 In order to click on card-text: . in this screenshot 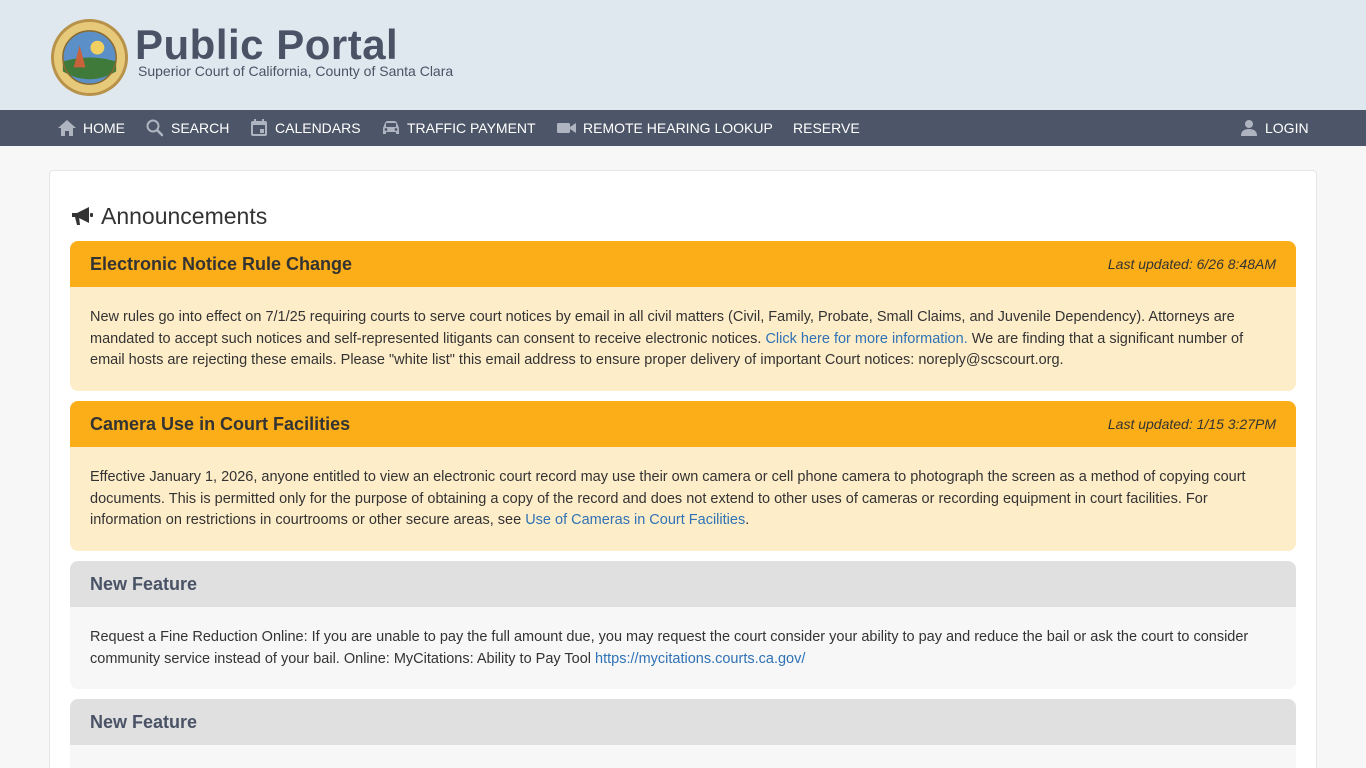, I will do `click(747, 520)`.